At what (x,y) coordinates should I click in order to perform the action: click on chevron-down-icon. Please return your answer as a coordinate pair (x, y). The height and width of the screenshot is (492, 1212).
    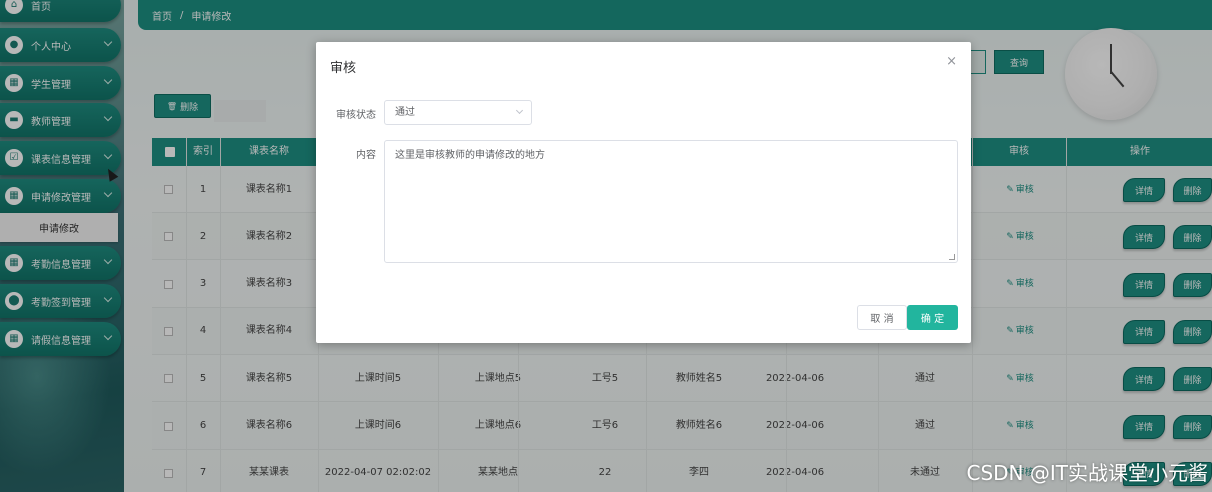
    Looking at the image, I should click on (519, 110).